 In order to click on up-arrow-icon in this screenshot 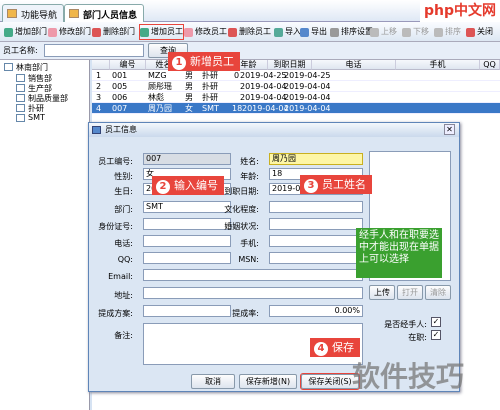, I will do `click(374, 32)`.